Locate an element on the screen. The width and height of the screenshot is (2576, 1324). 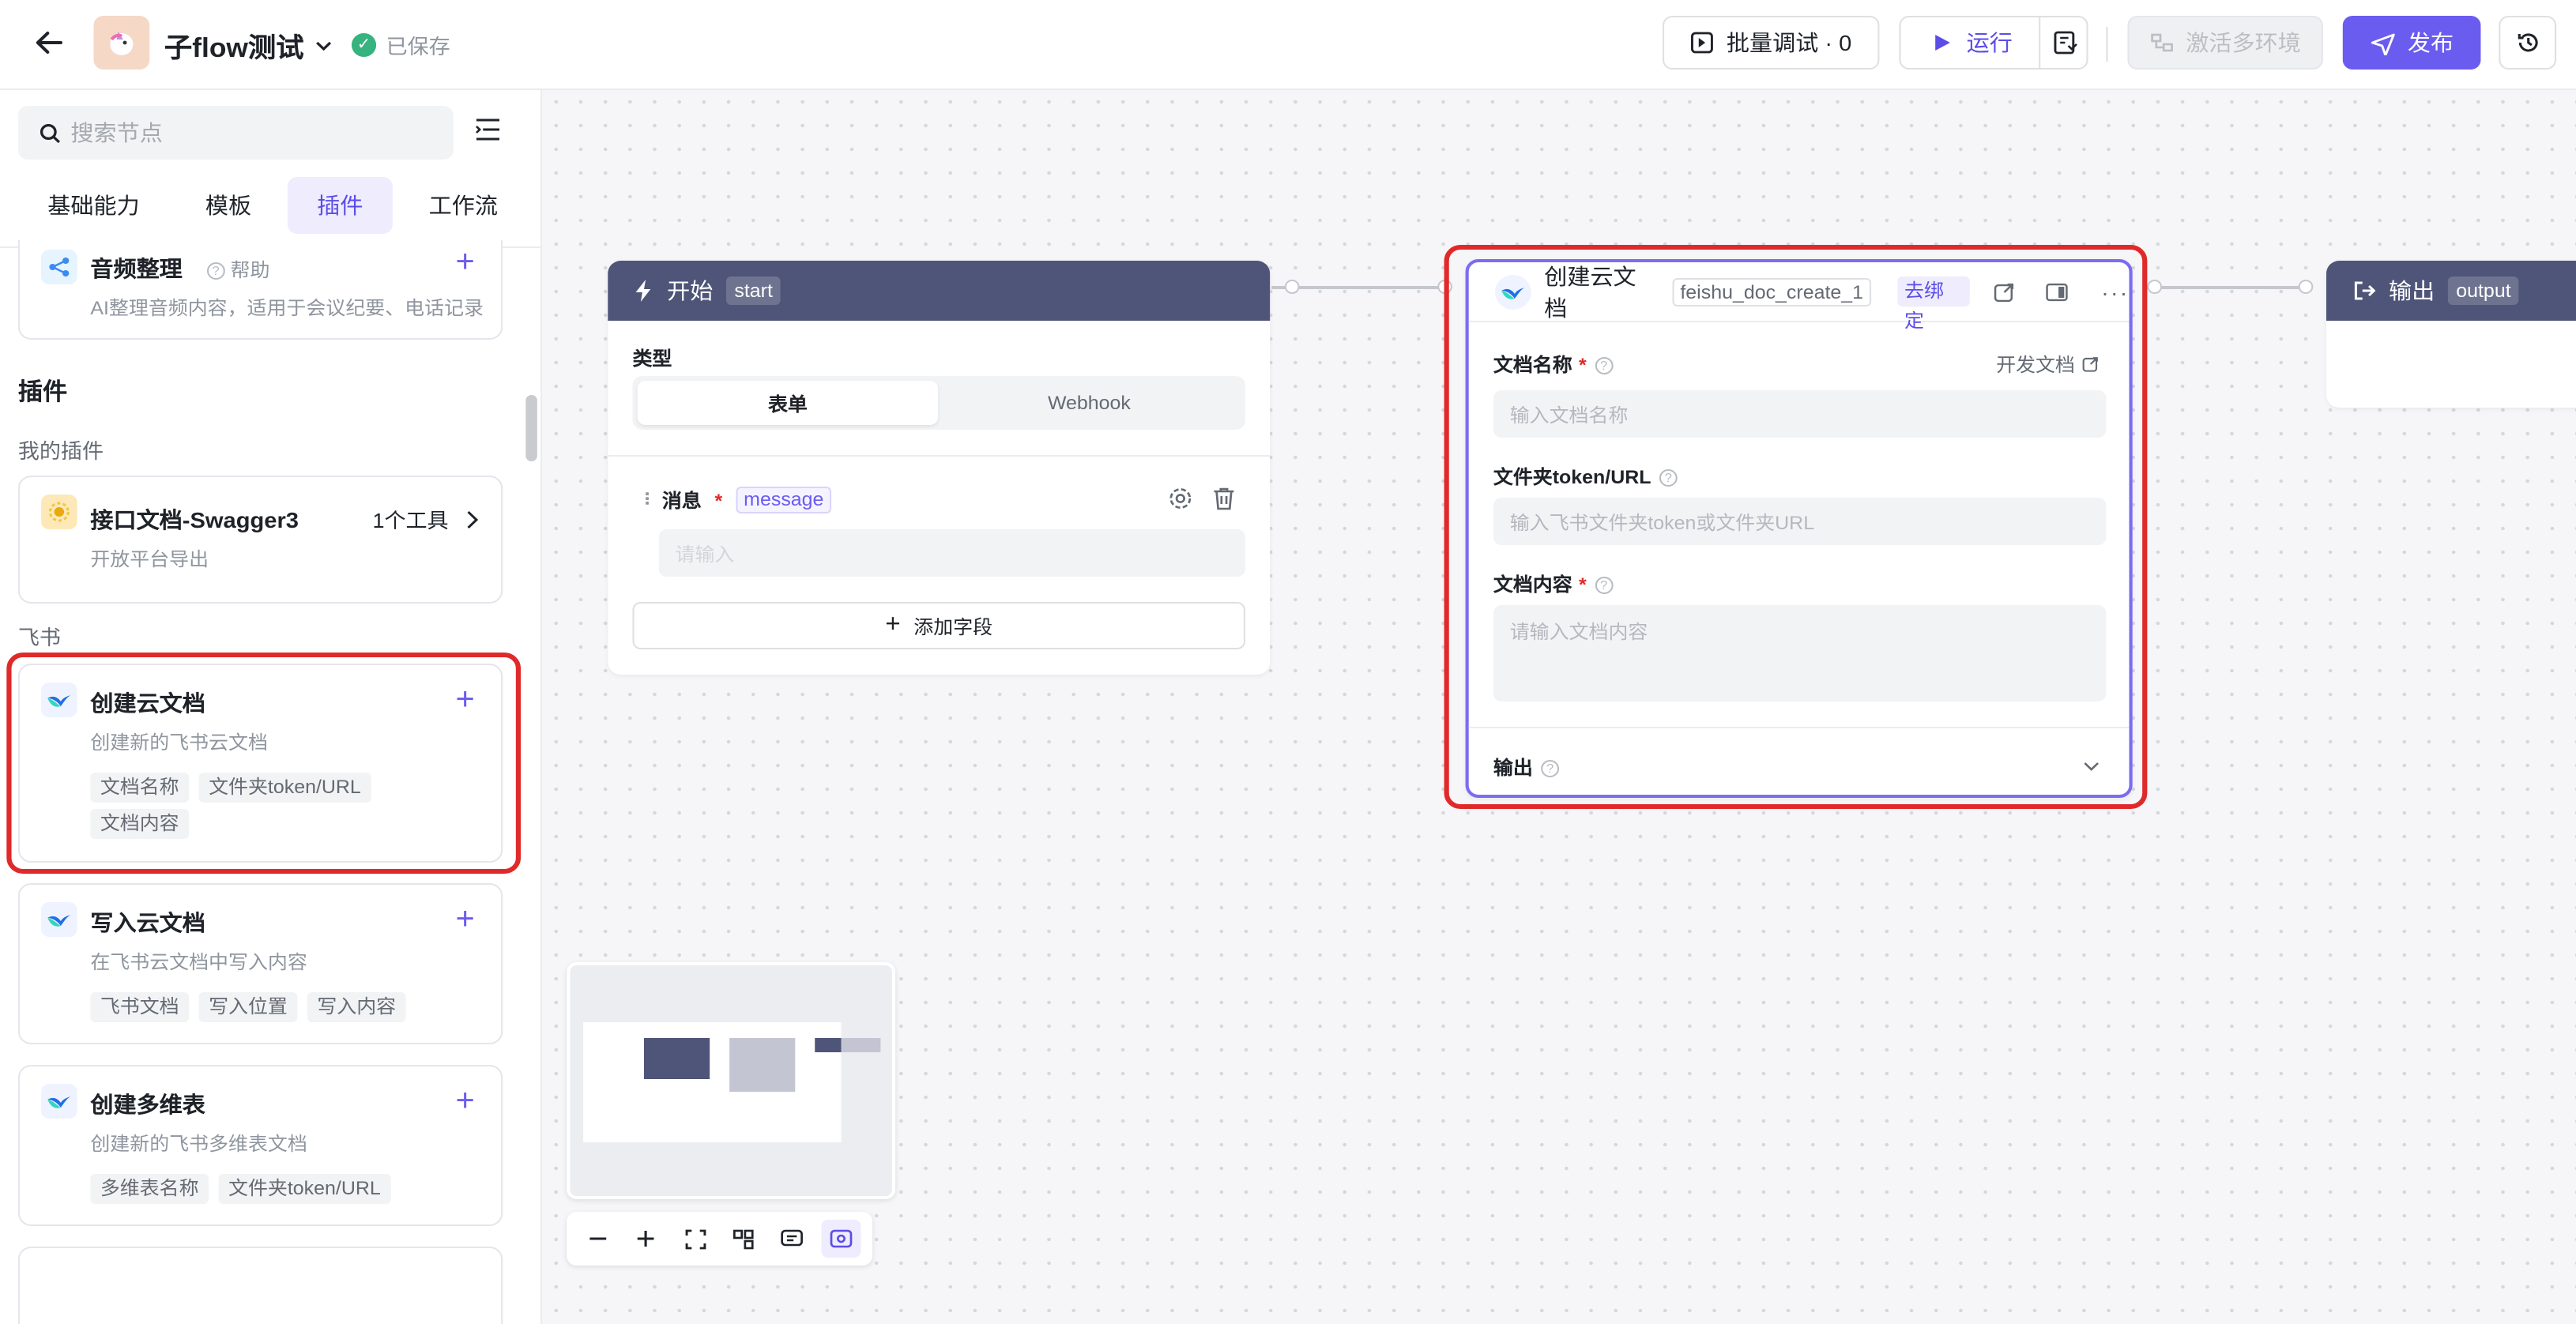
list-indent-icon is located at coordinates (487, 129).